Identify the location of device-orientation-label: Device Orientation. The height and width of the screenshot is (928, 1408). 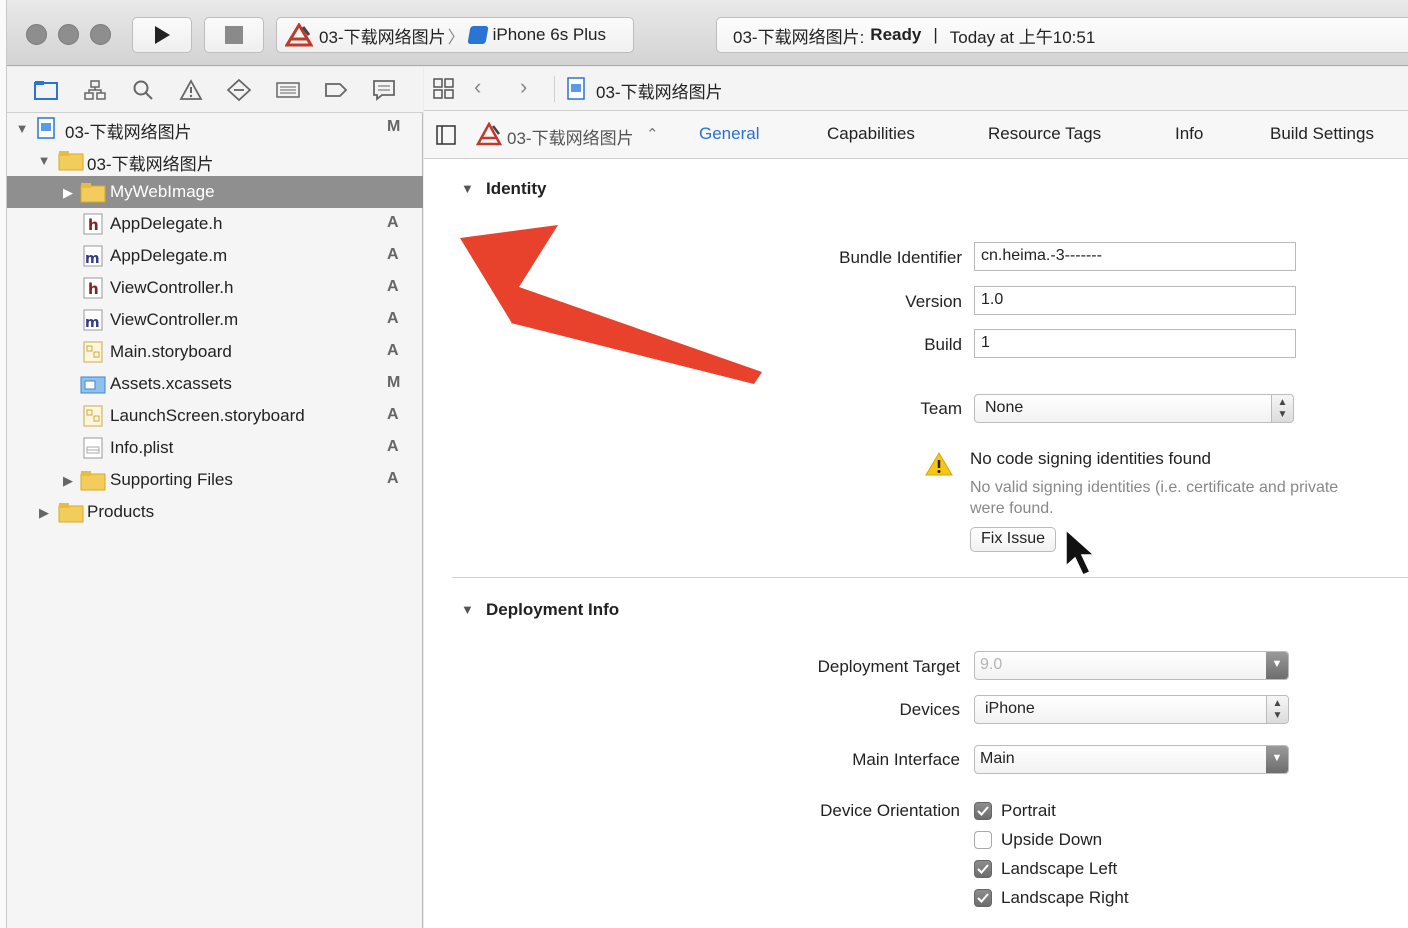
(890, 810).